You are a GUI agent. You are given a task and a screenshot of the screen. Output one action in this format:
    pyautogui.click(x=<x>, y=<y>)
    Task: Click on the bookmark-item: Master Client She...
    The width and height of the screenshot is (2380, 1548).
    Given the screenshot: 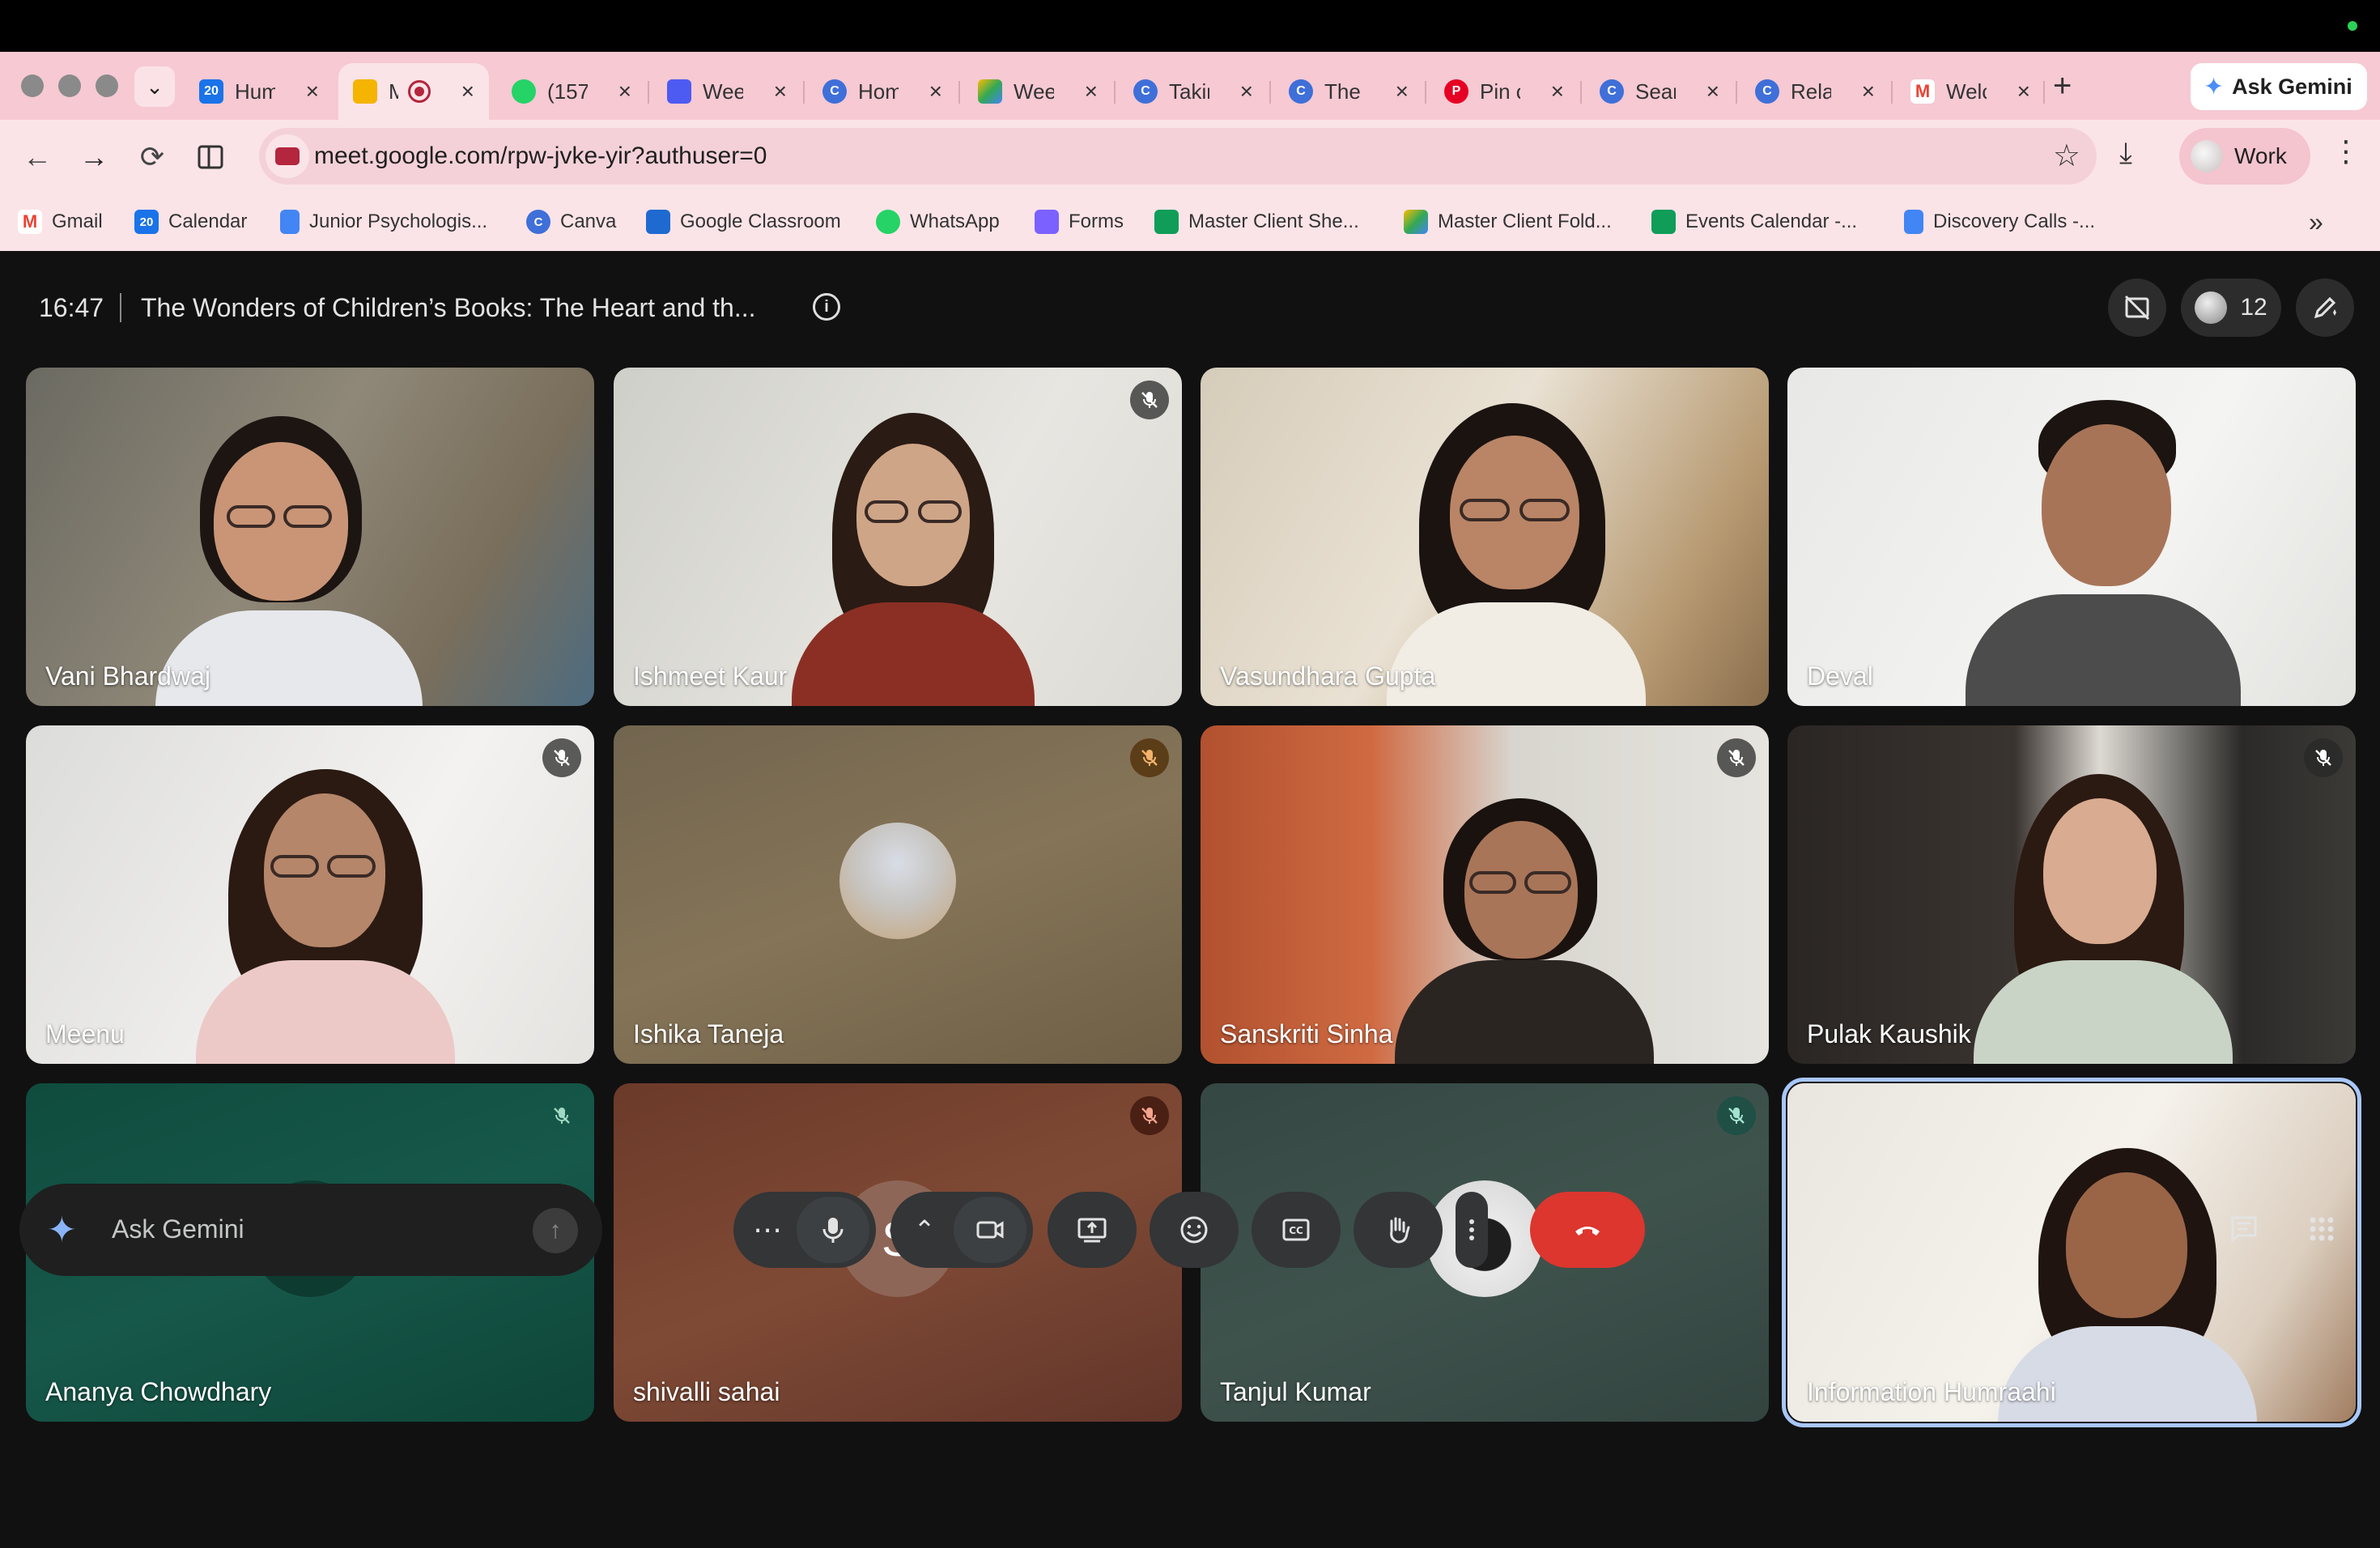 What is the action you would take?
    pyautogui.click(x=1256, y=222)
    